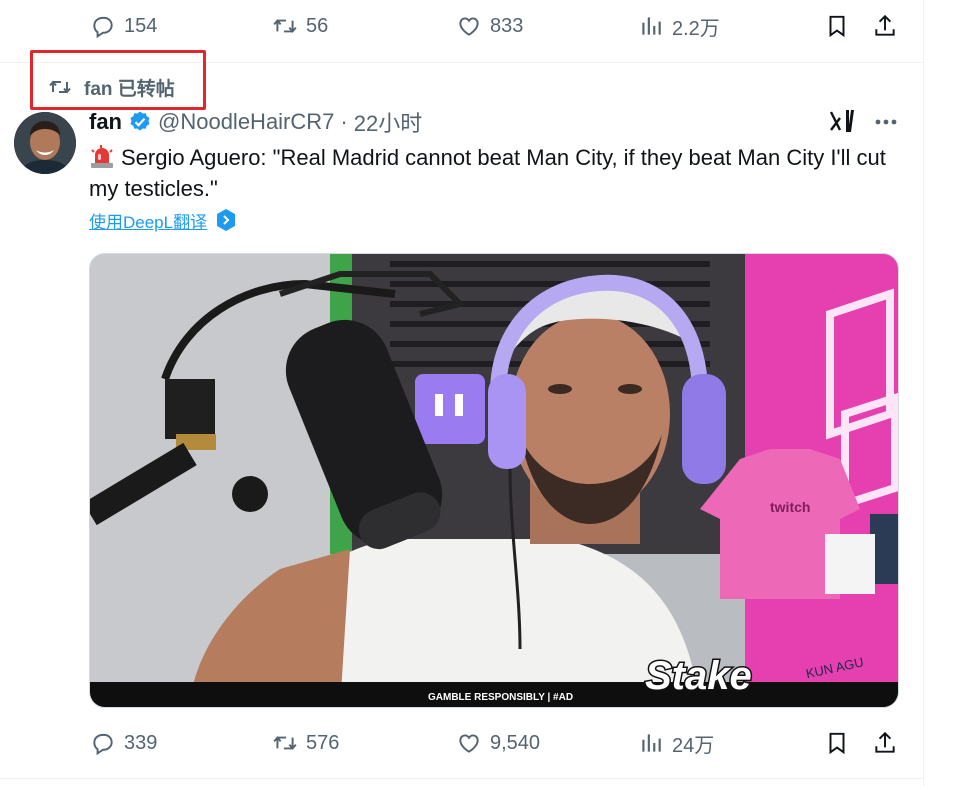 This screenshot has width=961, height=786. Describe the element at coordinates (140, 121) in the screenshot. I see `verified-icon` at that location.